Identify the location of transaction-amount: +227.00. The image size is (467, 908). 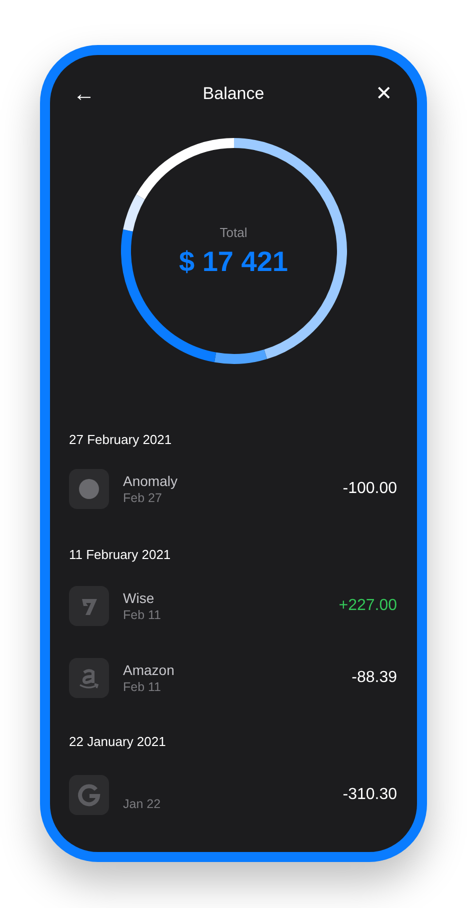
(367, 606).